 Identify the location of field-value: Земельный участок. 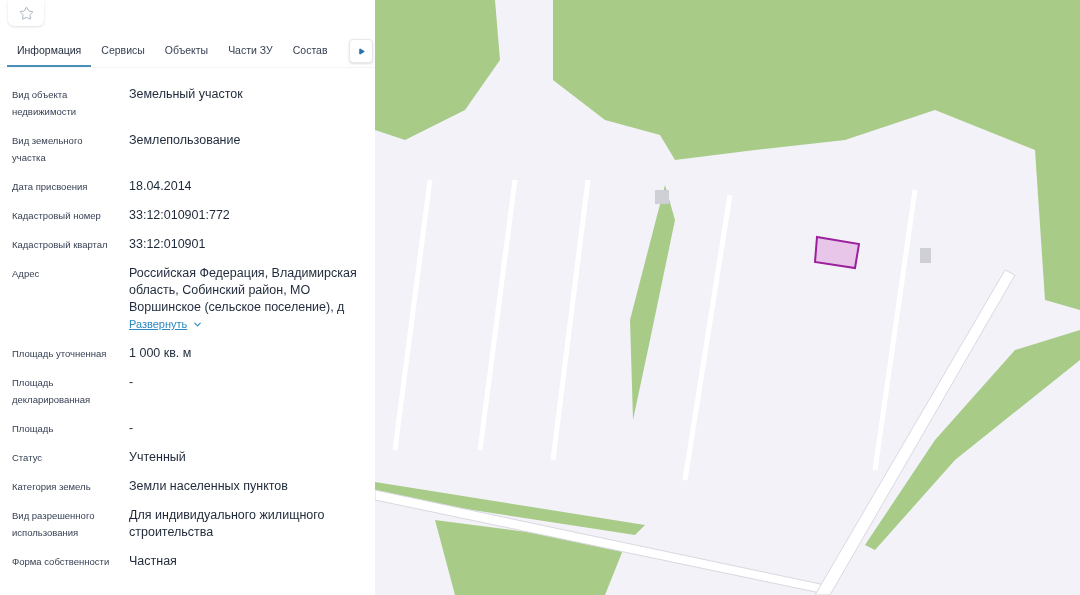
(186, 94).